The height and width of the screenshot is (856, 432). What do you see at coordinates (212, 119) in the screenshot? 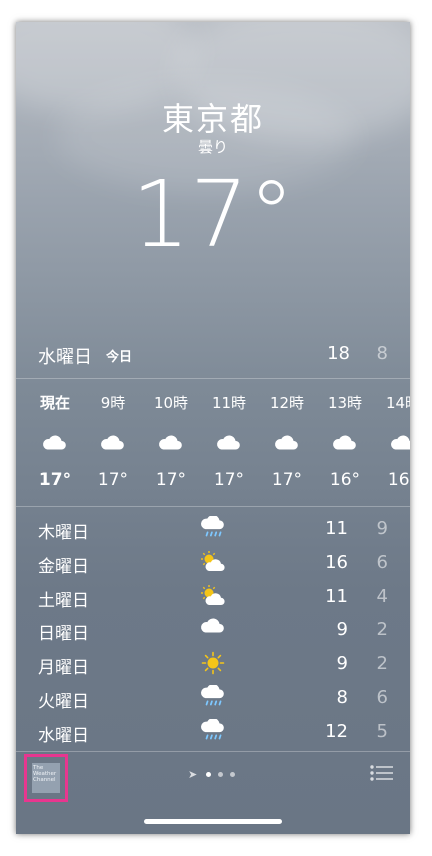
I see `city-name: 東京都` at bounding box center [212, 119].